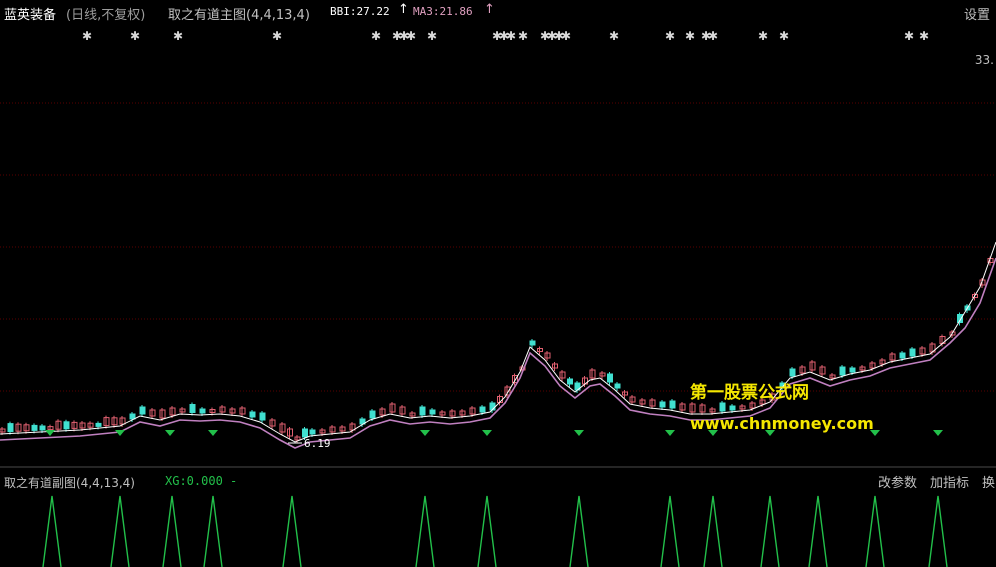 This screenshot has height=567, width=996. Describe the element at coordinates (317, 443) in the screenshot. I see `low-price-annotation: 6.19` at that location.